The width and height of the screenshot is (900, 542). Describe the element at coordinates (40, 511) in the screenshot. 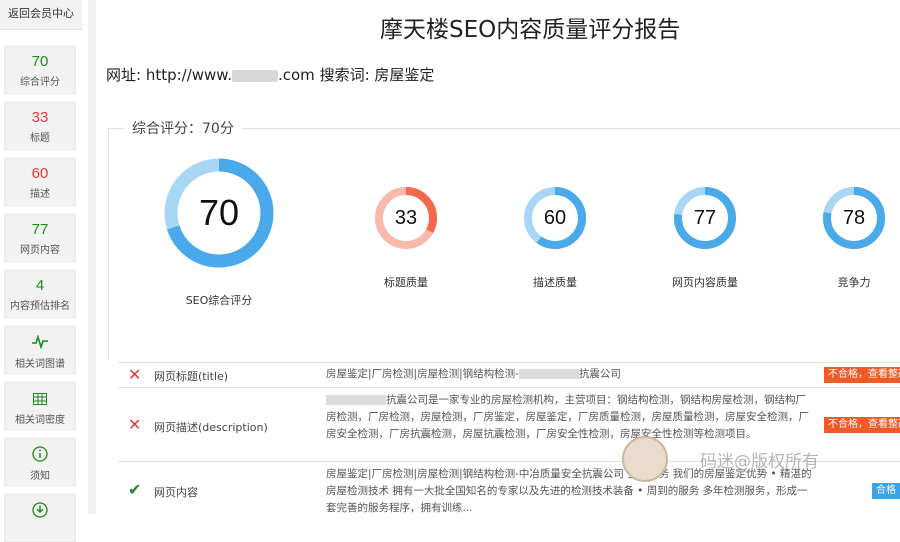

I see `download-icon` at that location.